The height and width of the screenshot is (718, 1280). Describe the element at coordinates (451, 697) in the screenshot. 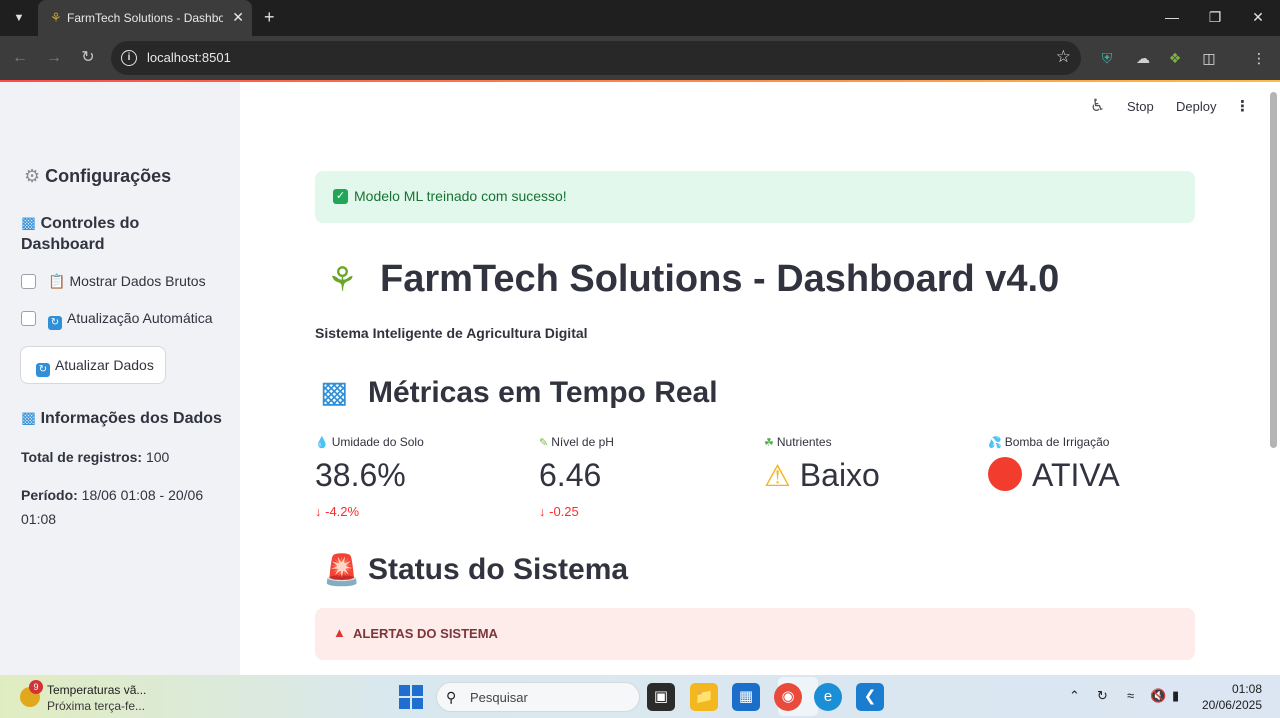

I see `search-icon: ⚲` at that location.